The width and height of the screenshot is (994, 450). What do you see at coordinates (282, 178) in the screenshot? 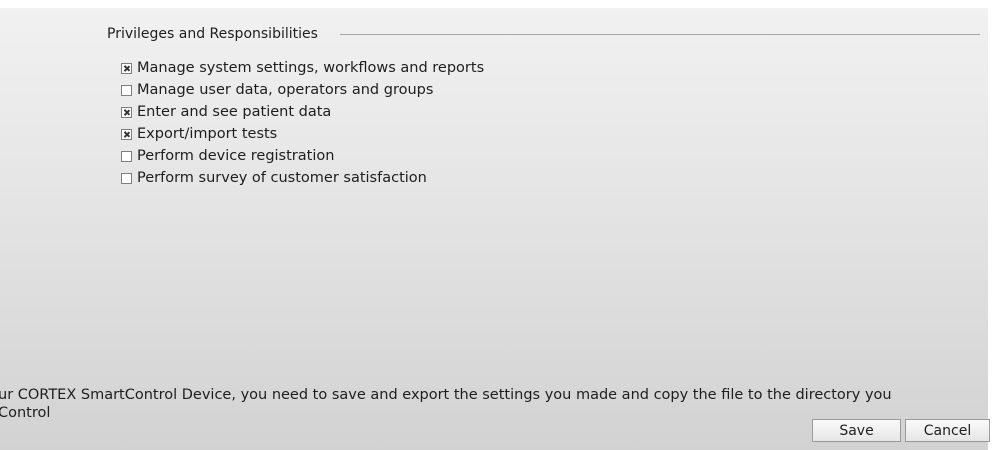
I see `privilege-label: Perform survey of customer satisfaction` at bounding box center [282, 178].